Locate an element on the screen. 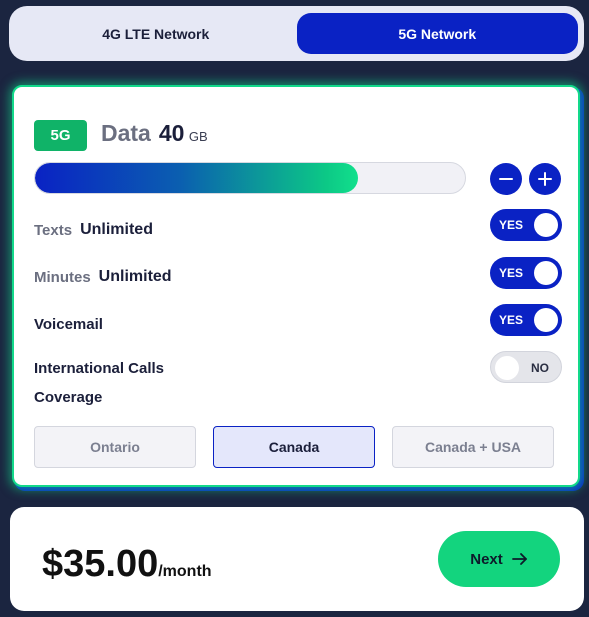 The image size is (589, 617). feature-row-minutes: Minutes Unlimited is located at coordinates (103, 277).